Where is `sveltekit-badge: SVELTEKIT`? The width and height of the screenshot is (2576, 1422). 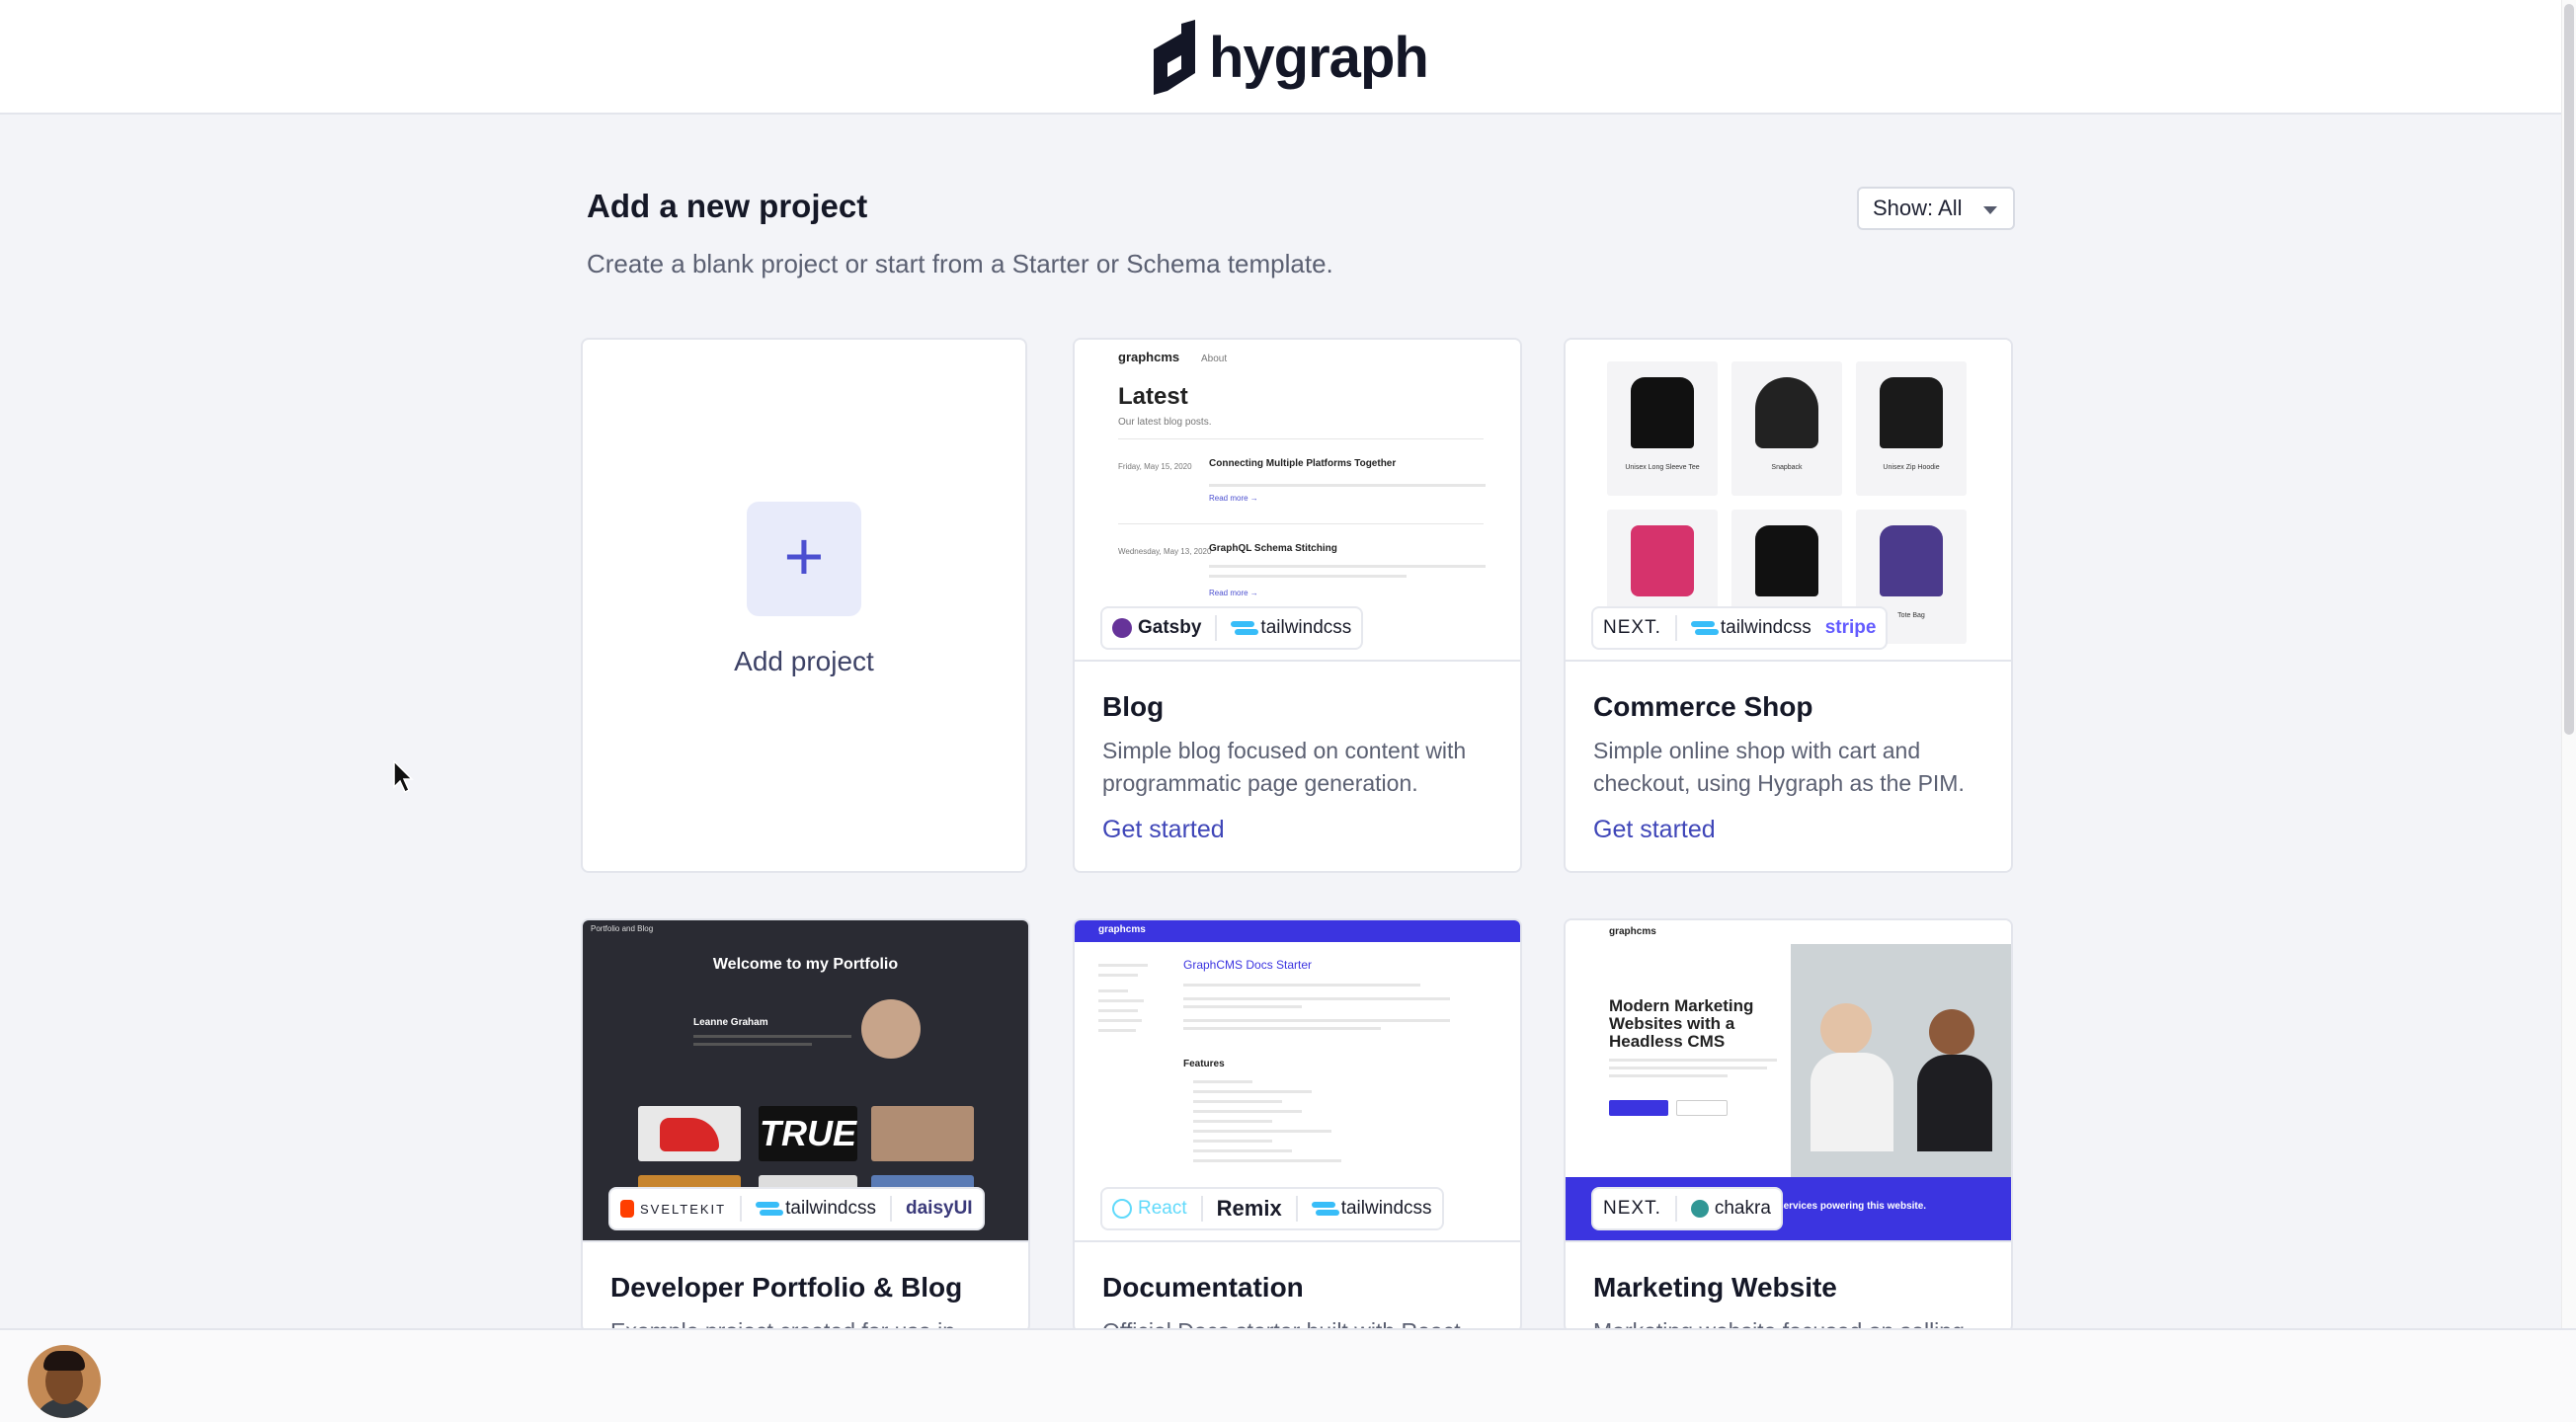 sveltekit-badge: SVELTEKIT is located at coordinates (673, 1209).